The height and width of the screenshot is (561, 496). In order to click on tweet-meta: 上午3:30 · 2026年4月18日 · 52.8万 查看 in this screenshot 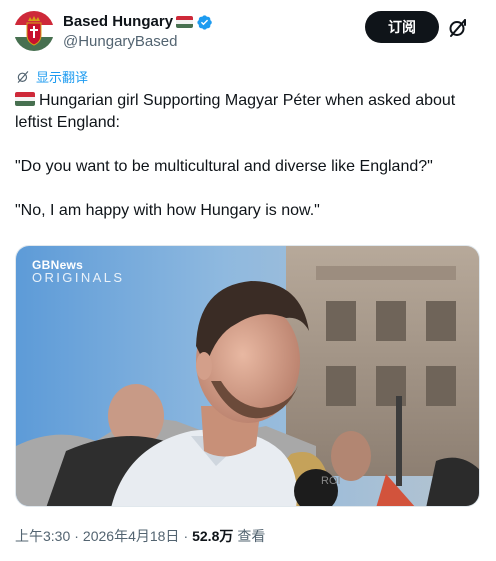, I will do `click(140, 536)`.